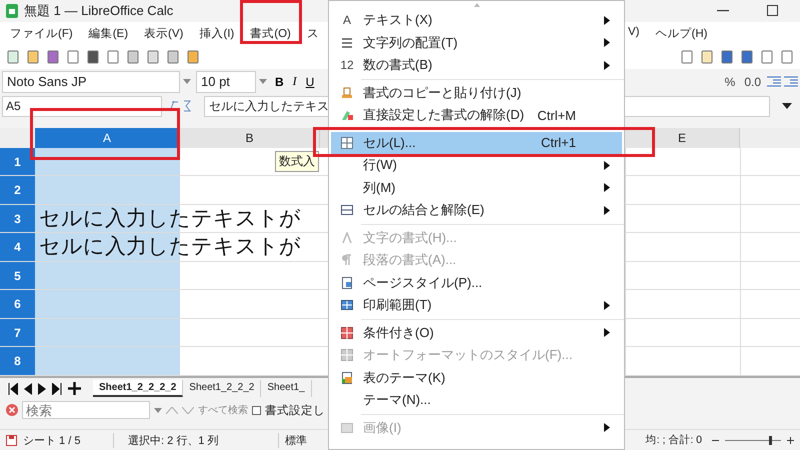 Image resolution: width=800 pixels, height=450 pixels. Describe the element at coordinates (295, 411) in the screenshot. I see `checkbox-label: 書式設定し` at that location.